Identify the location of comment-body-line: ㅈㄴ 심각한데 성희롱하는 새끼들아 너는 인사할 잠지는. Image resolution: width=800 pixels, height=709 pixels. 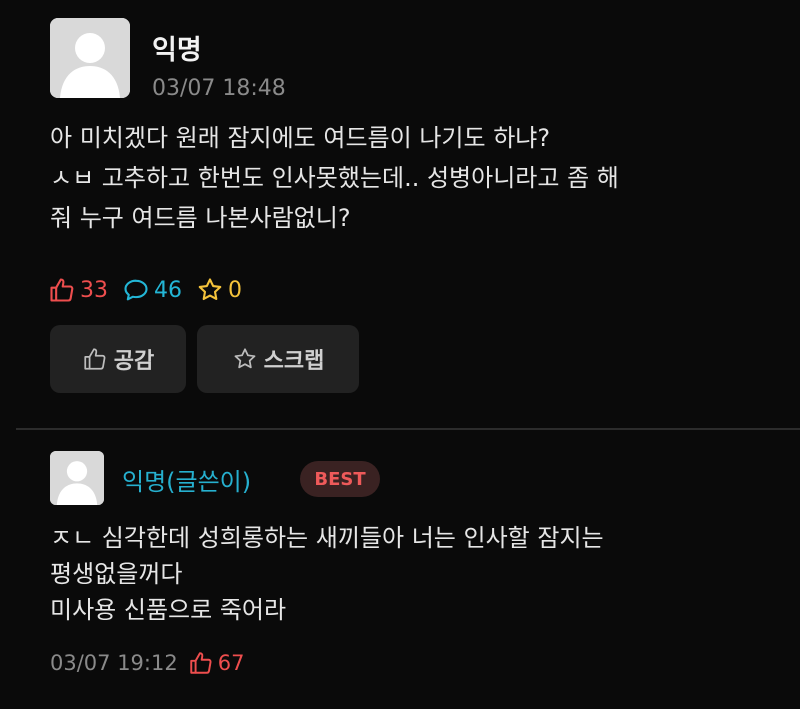
(327, 538).